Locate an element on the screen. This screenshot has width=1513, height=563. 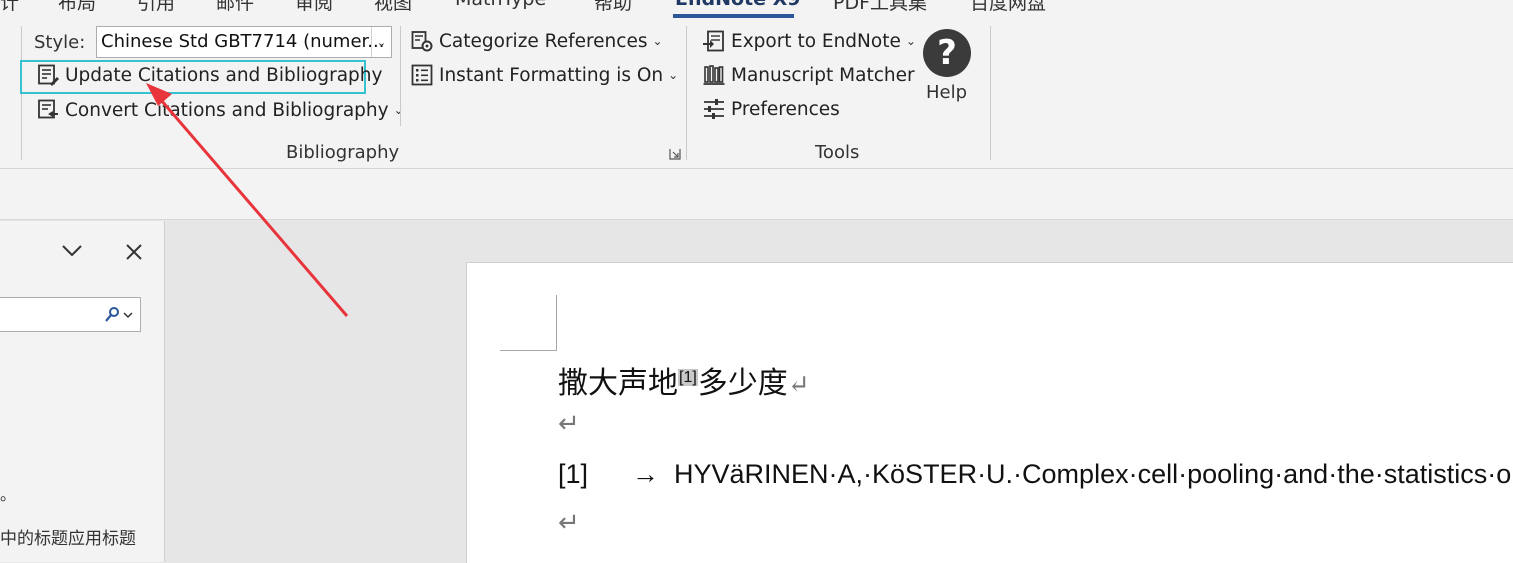
chevron-down-icon is located at coordinates (72, 251).